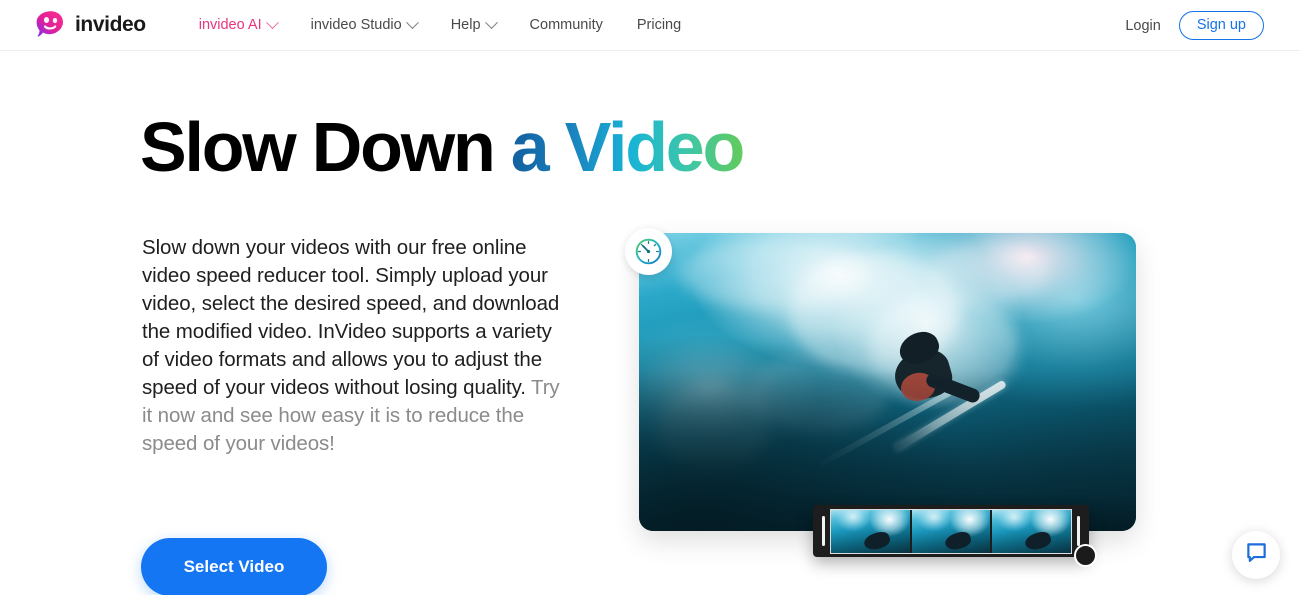 The image size is (1300, 595). I want to click on nav-item-help: Help, so click(473, 25).